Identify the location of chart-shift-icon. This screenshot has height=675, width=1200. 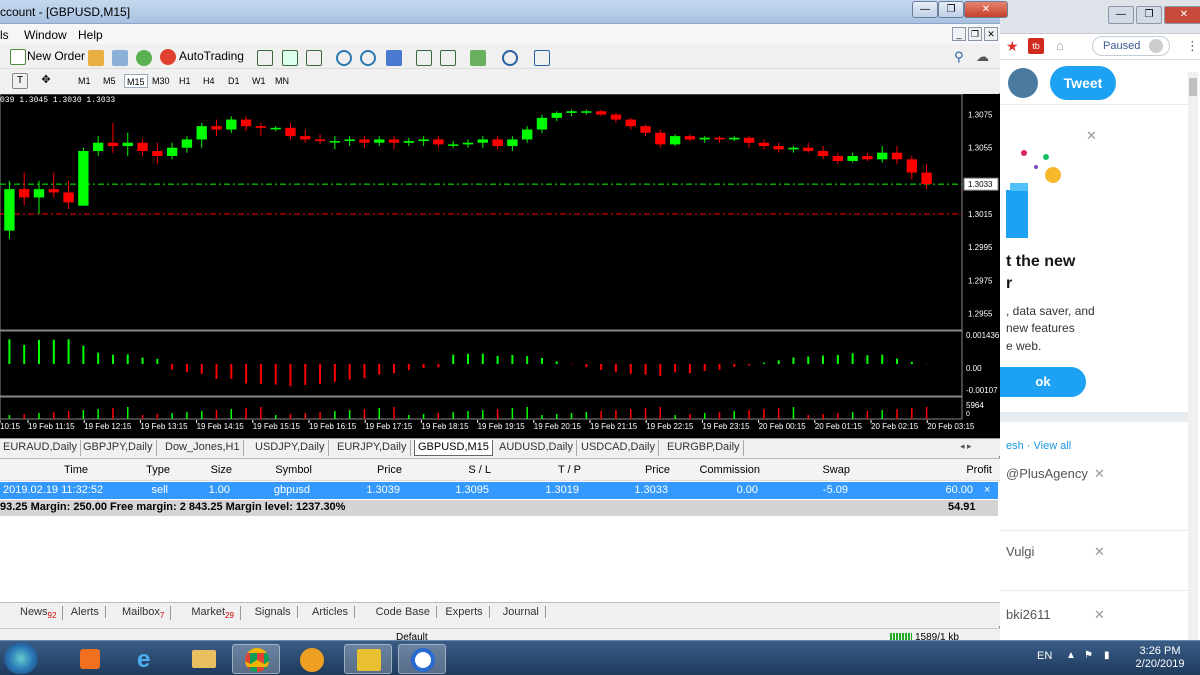
(448, 58).